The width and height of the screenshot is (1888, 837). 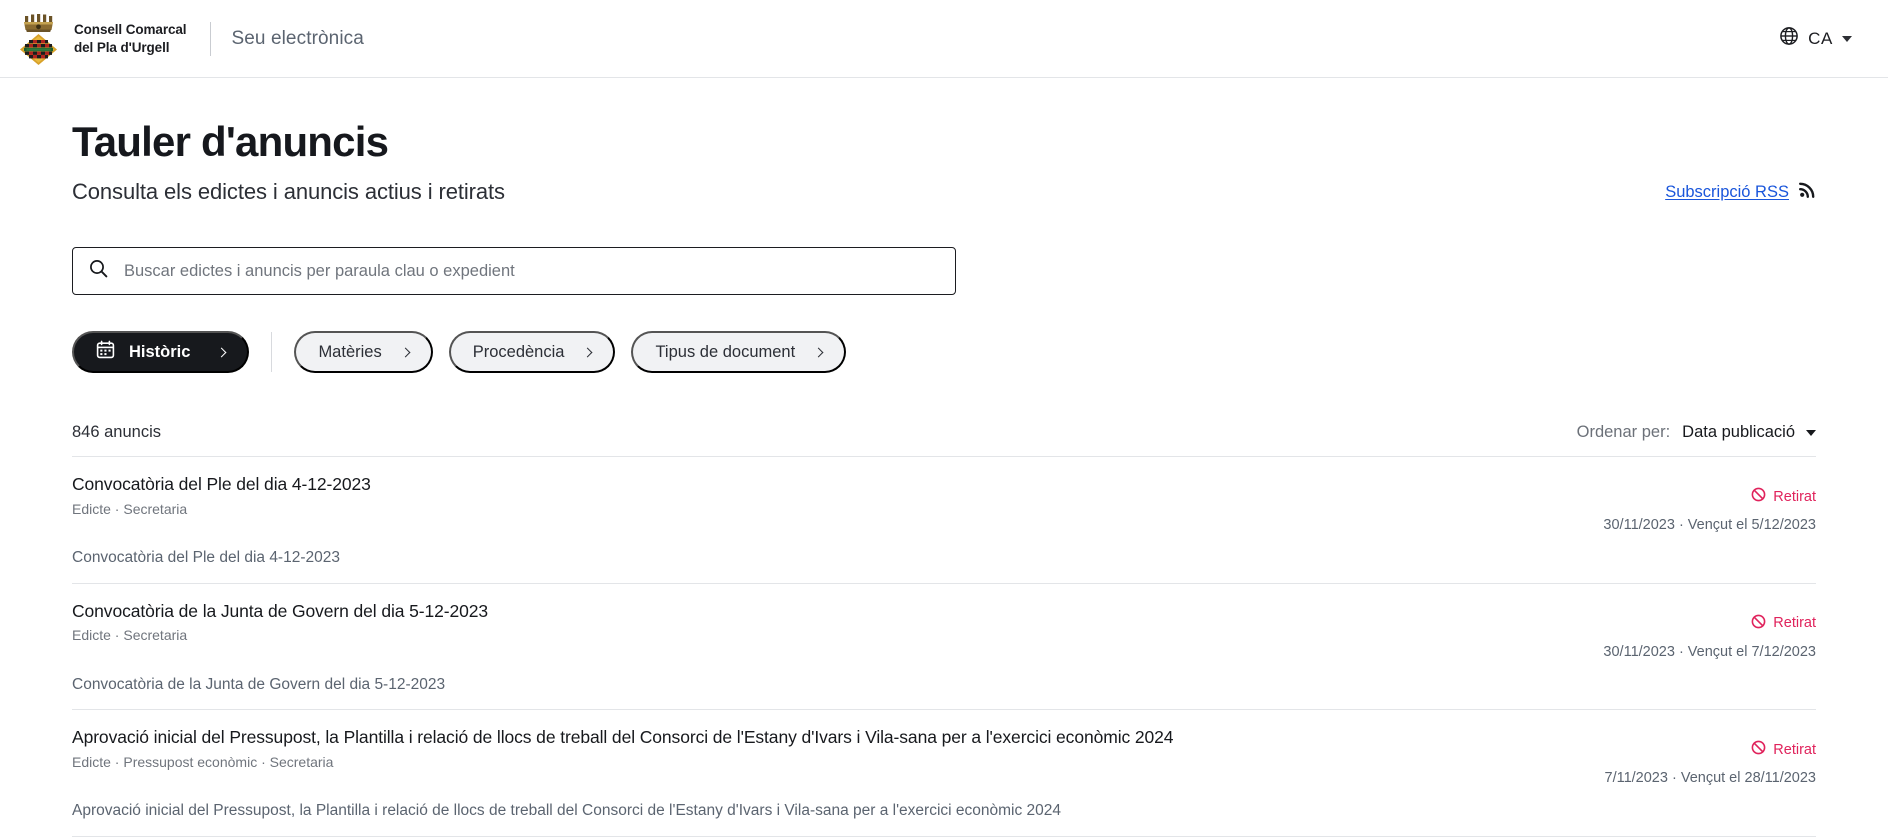 I want to click on sede-label: Seu electrònica, so click(x=297, y=38).